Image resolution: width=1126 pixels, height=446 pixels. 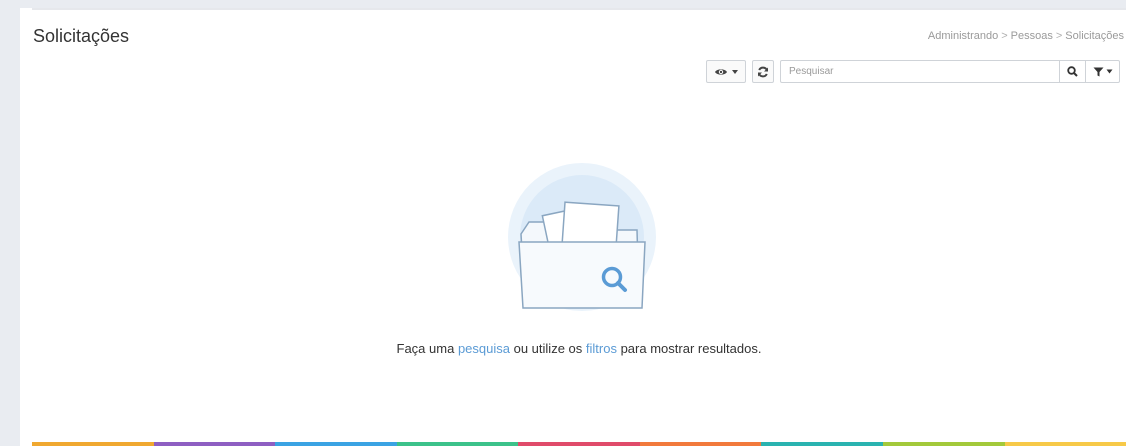 I want to click on bottom-color-bar, so click(x=579, y=444).